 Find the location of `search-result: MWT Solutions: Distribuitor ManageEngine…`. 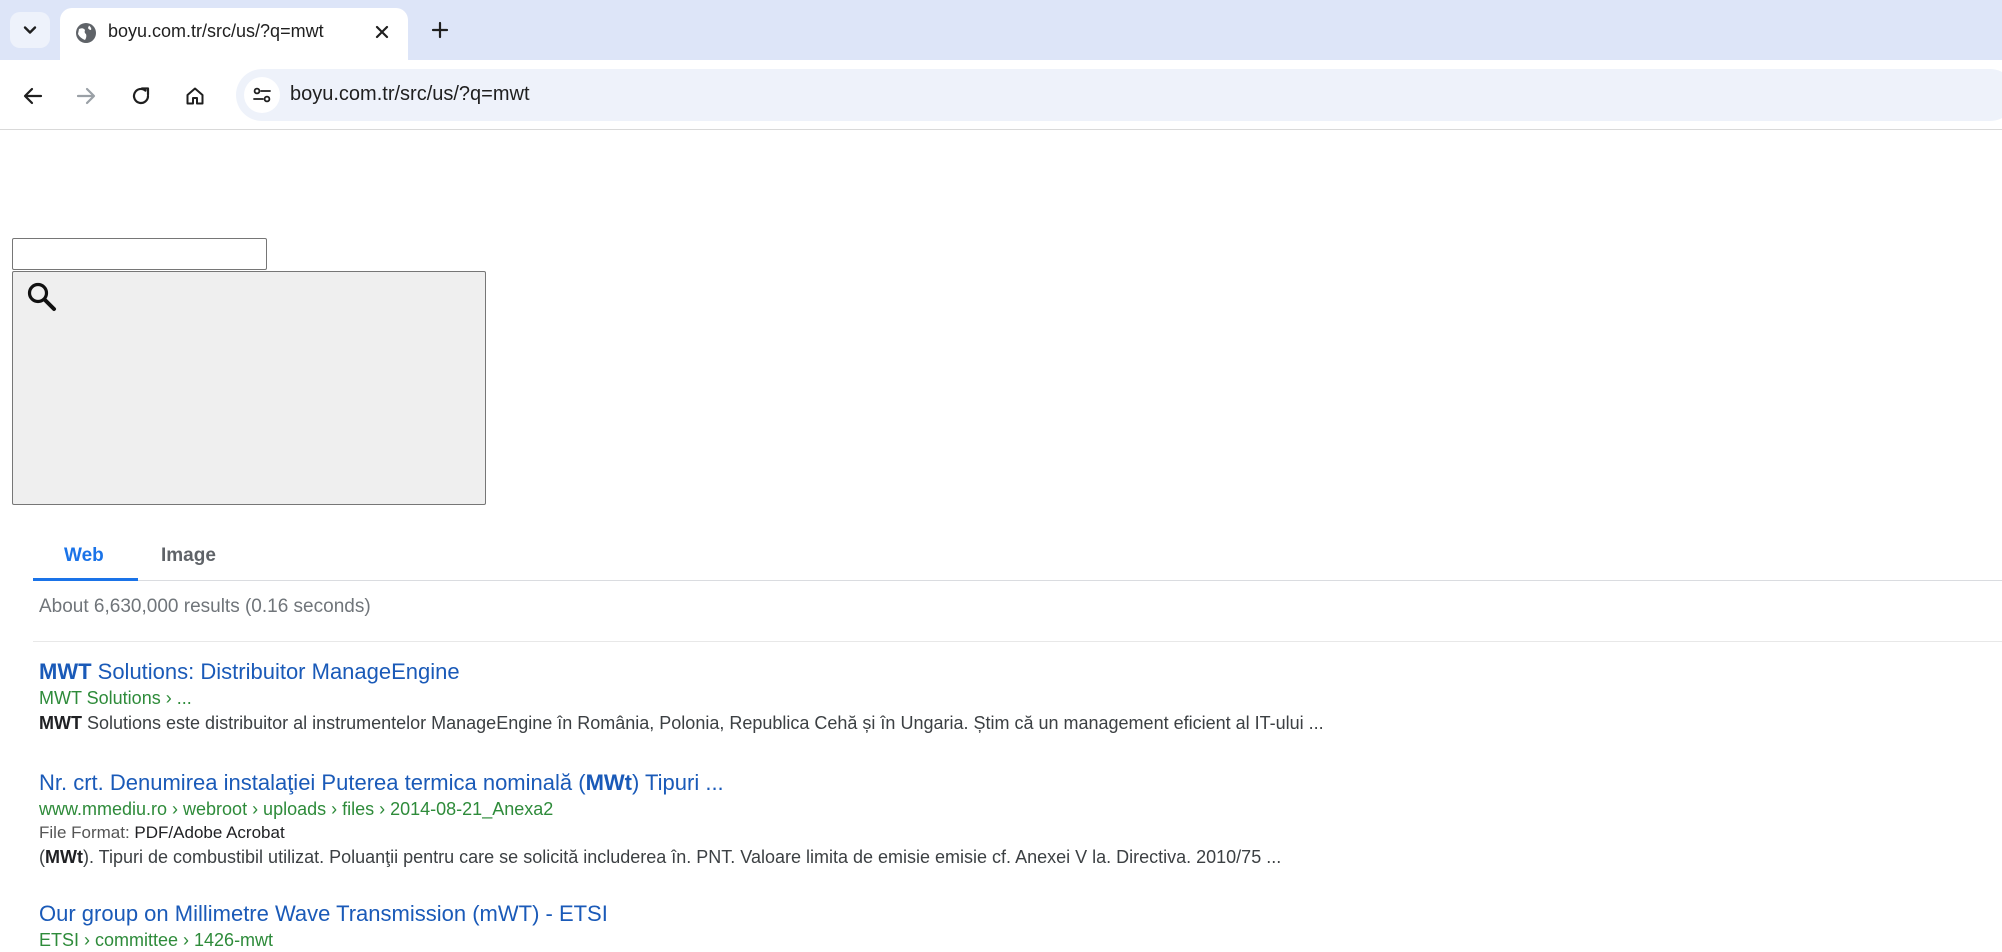

search-result: MWT Solutions: Distribuitor ManageEngine… is located at coordinates (681, 696).